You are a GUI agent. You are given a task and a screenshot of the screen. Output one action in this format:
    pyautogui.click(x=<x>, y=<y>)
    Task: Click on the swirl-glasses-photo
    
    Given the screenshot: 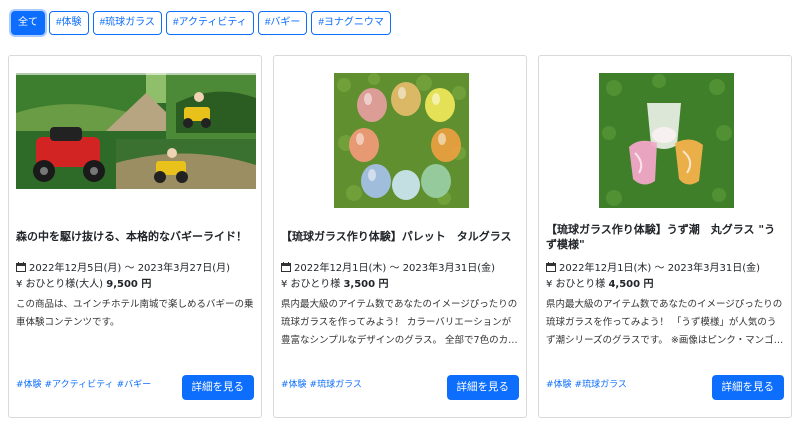 What is the action you would take?
    pyautogui.click(x=666, y=140)
    